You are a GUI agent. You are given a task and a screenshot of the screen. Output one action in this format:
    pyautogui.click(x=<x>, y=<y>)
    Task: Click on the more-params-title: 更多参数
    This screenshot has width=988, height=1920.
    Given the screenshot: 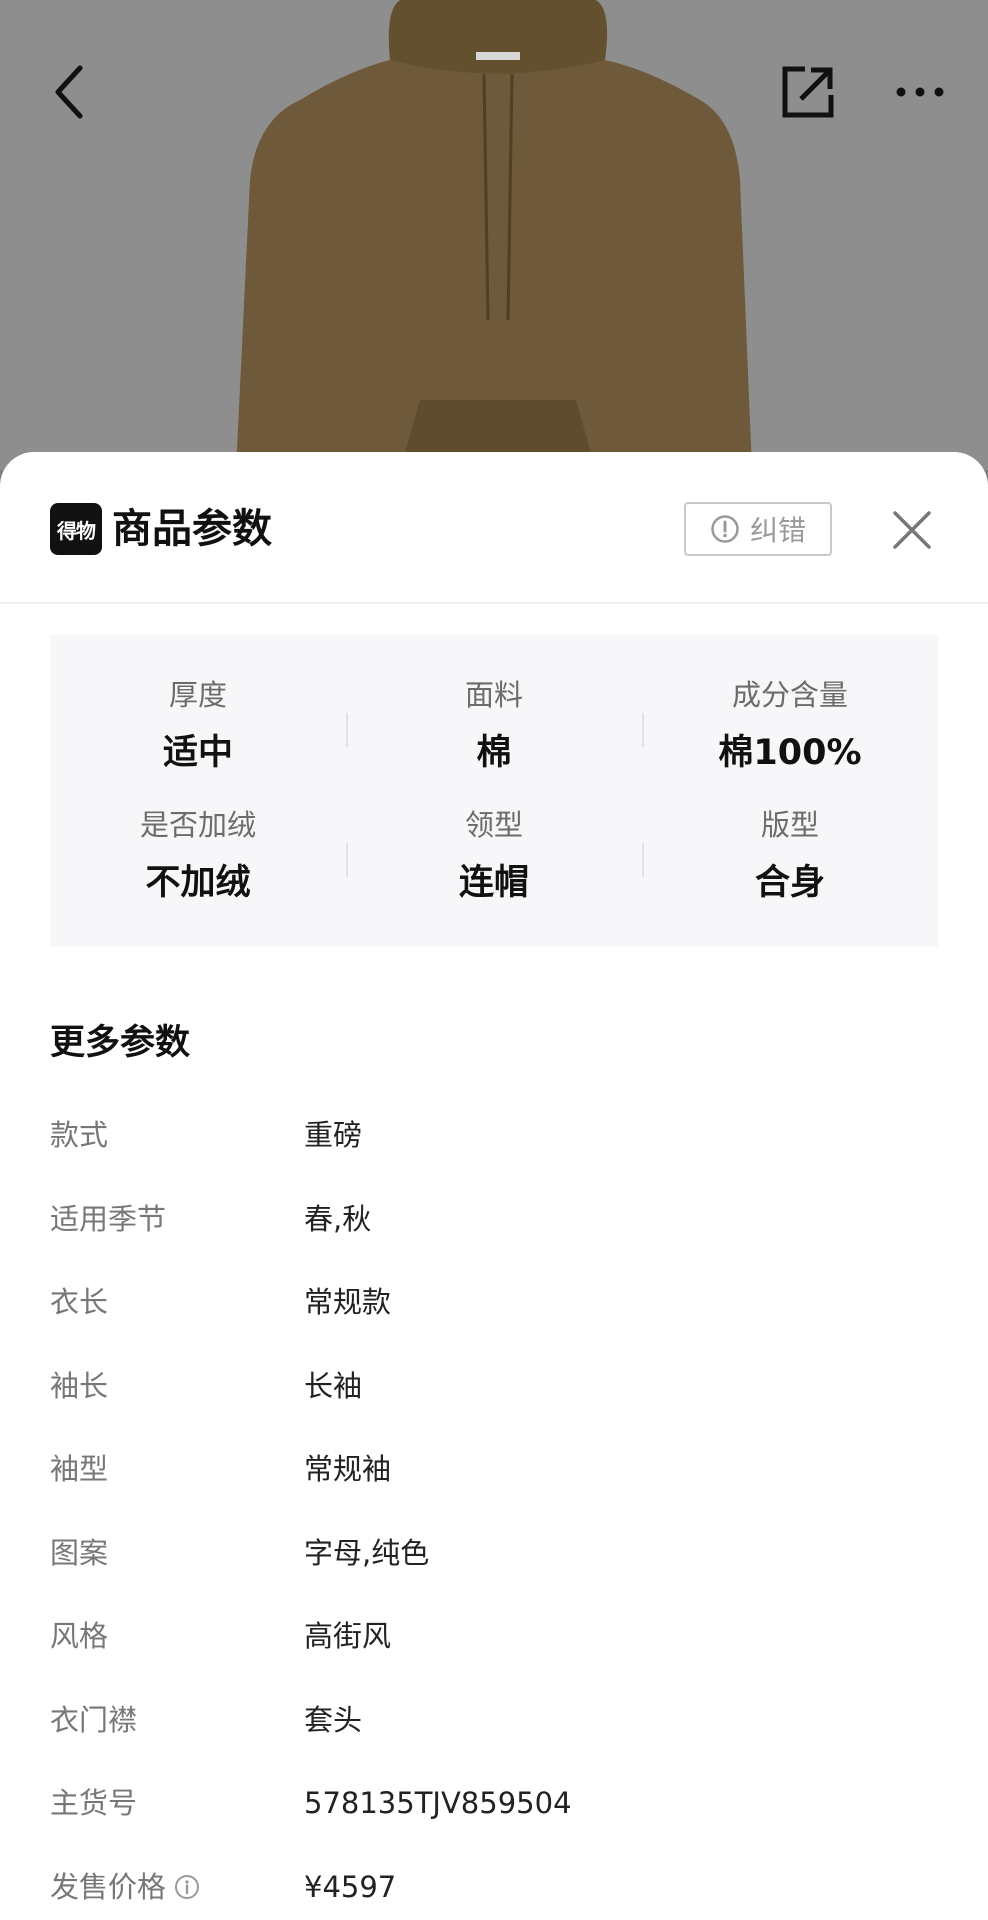 What is the action you would take?
    pyautogui.click(x=120, y=1043)
    